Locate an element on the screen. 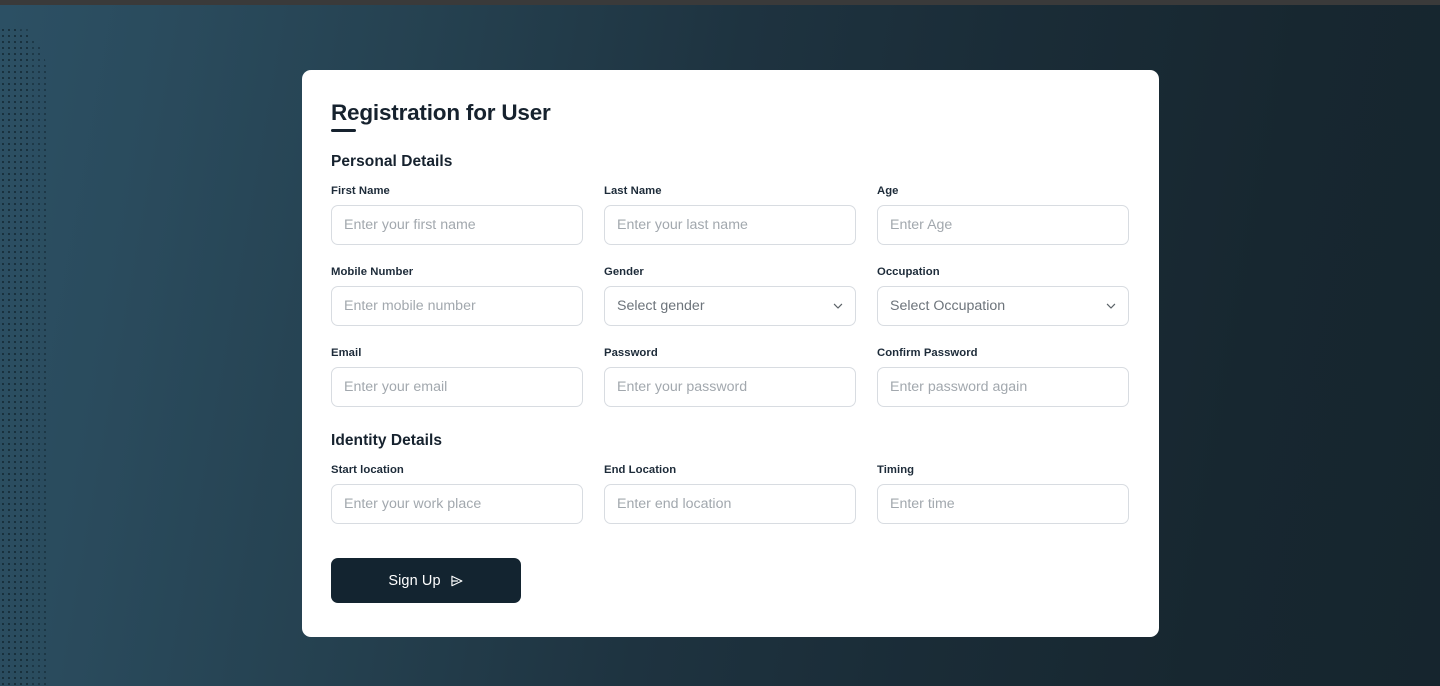 This screenshot has width=1440, height=686. field-start-location: Start location is located at coordinates (457, 494).